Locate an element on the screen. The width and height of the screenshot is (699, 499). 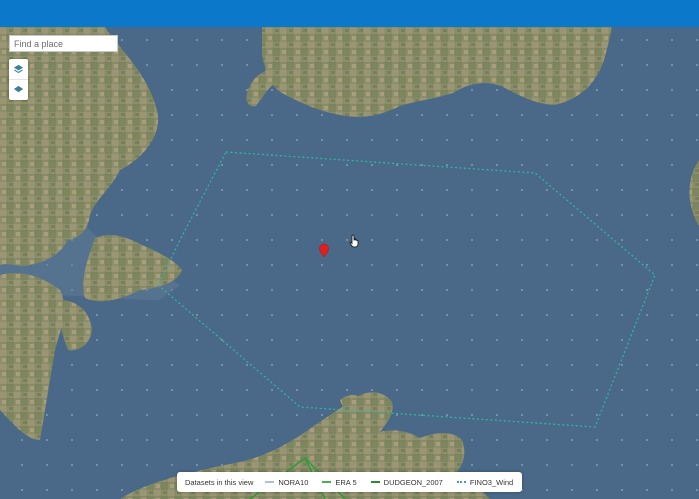
legend-item-nora10: NORA10 is located at coordinates (286, 482).